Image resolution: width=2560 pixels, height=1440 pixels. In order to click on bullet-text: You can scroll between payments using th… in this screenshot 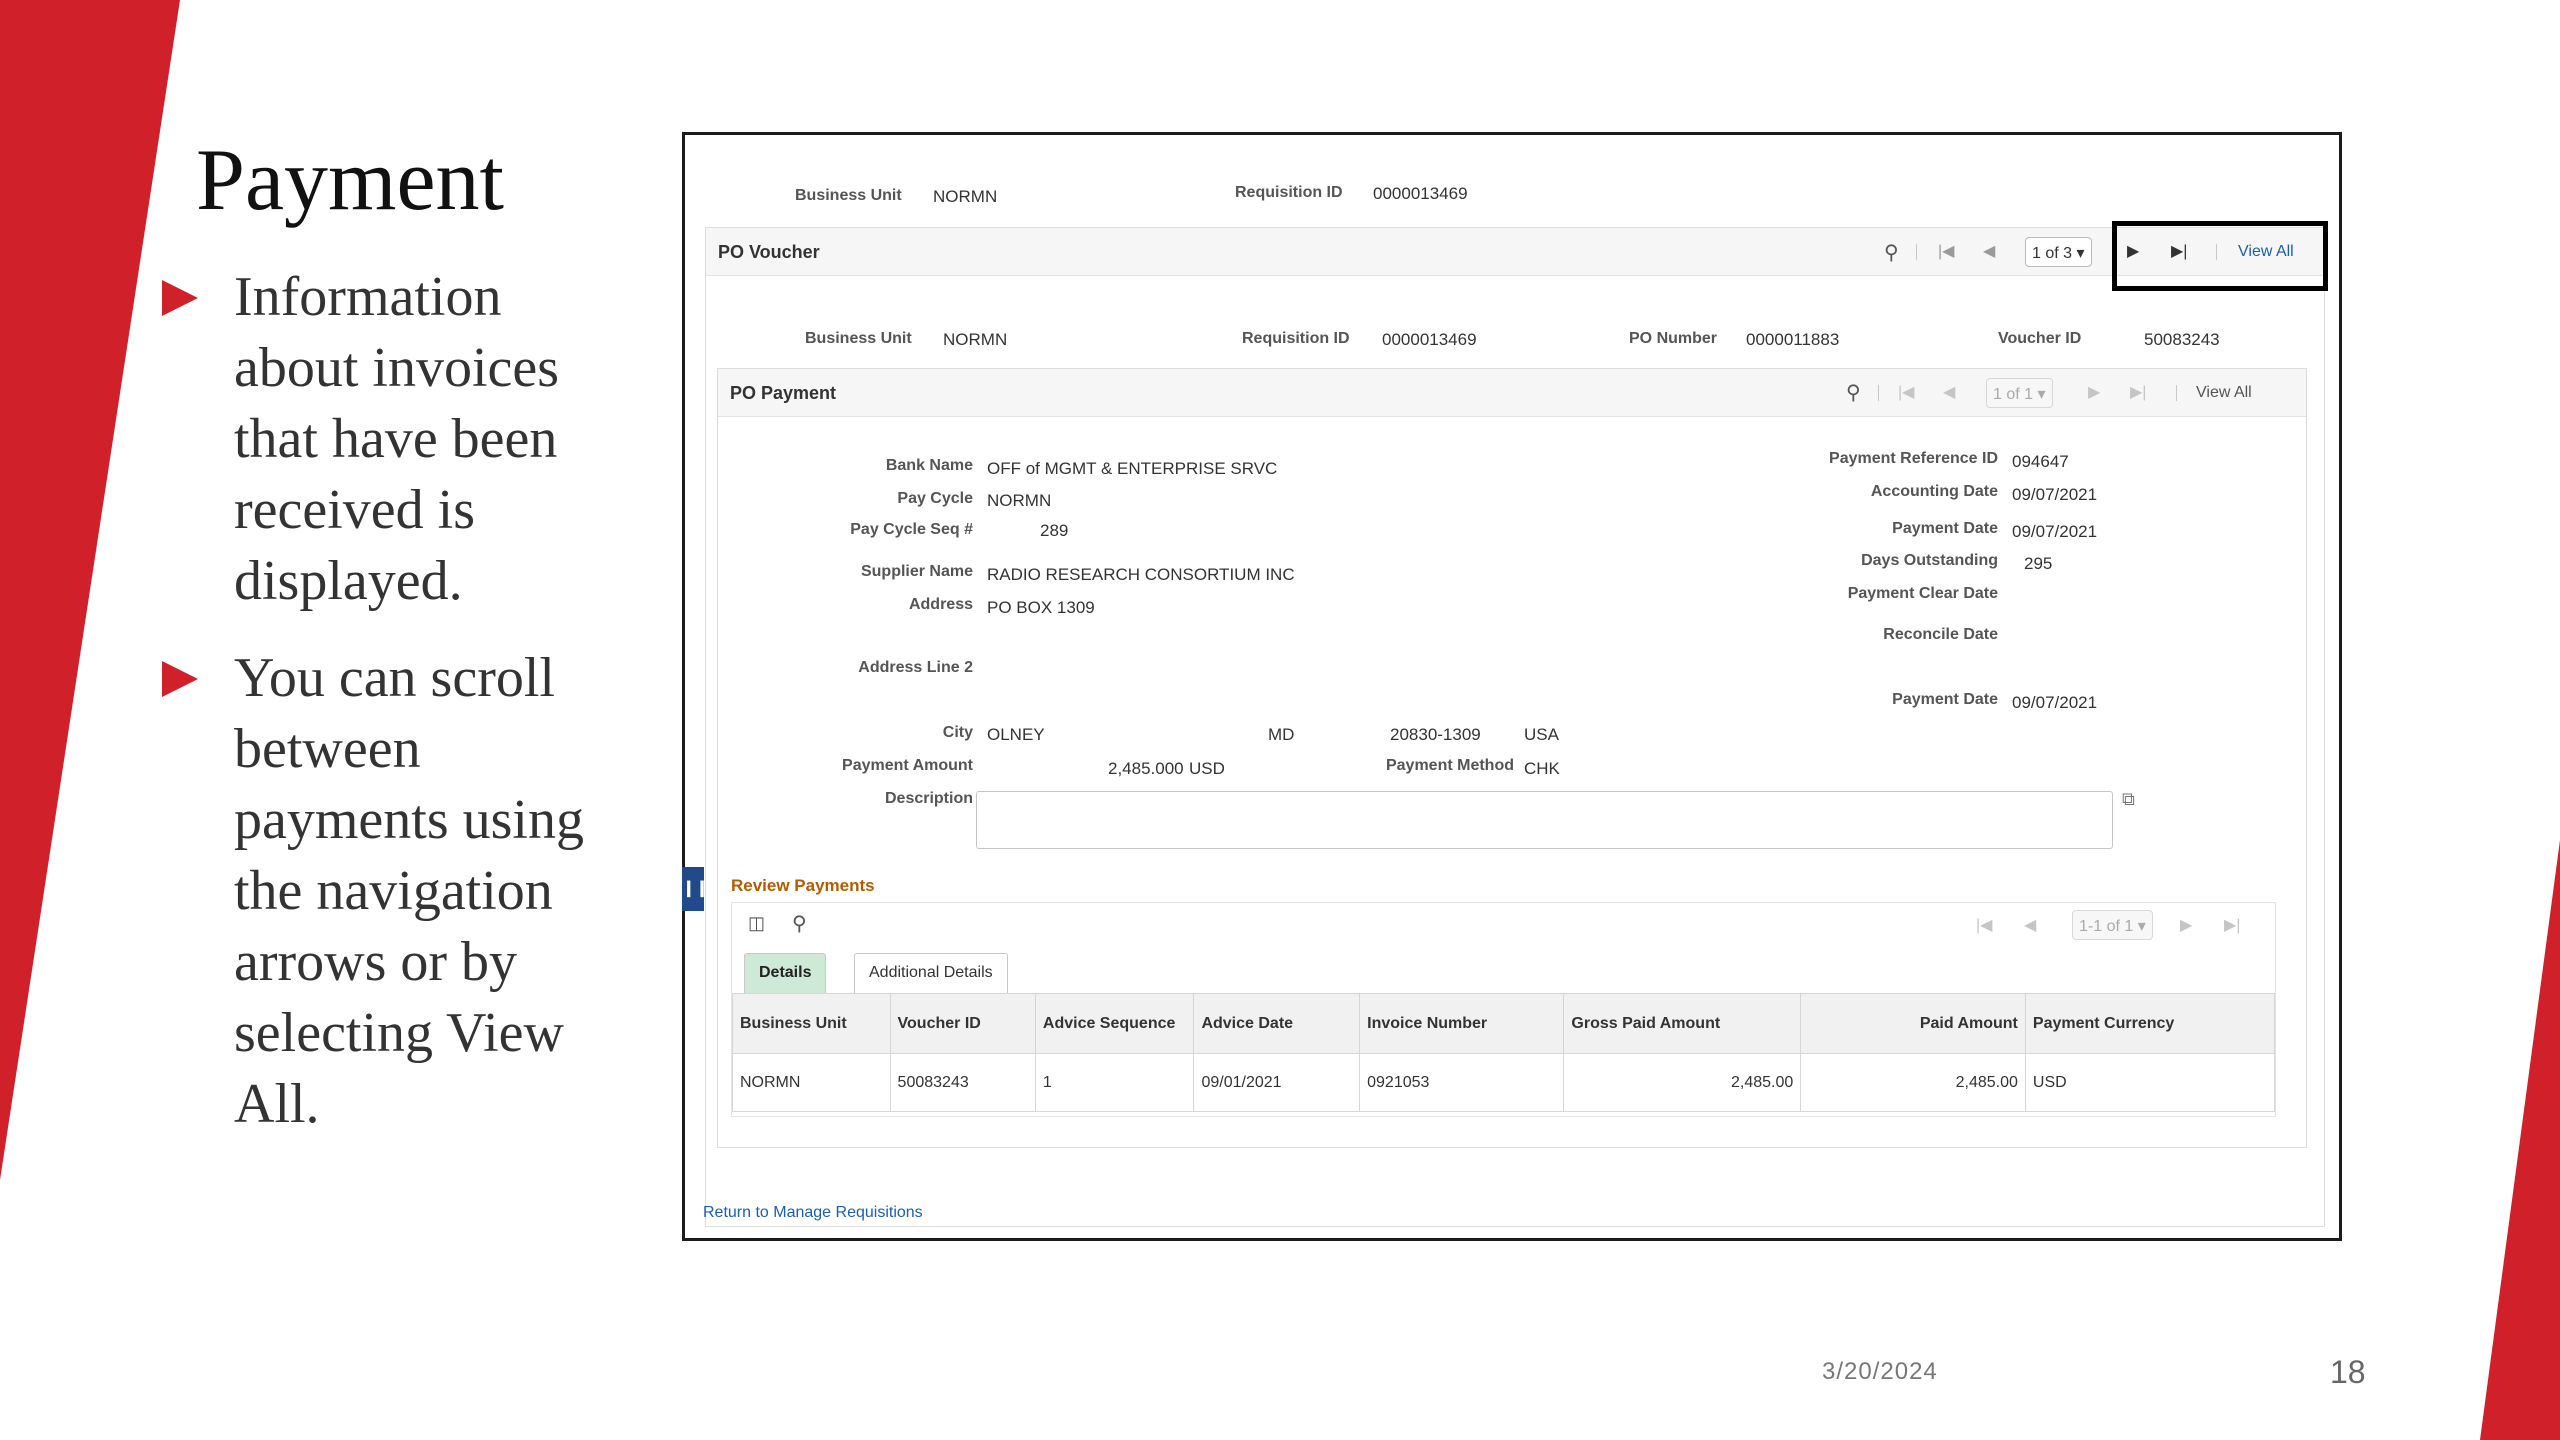, I will do `click(409, 891)`.